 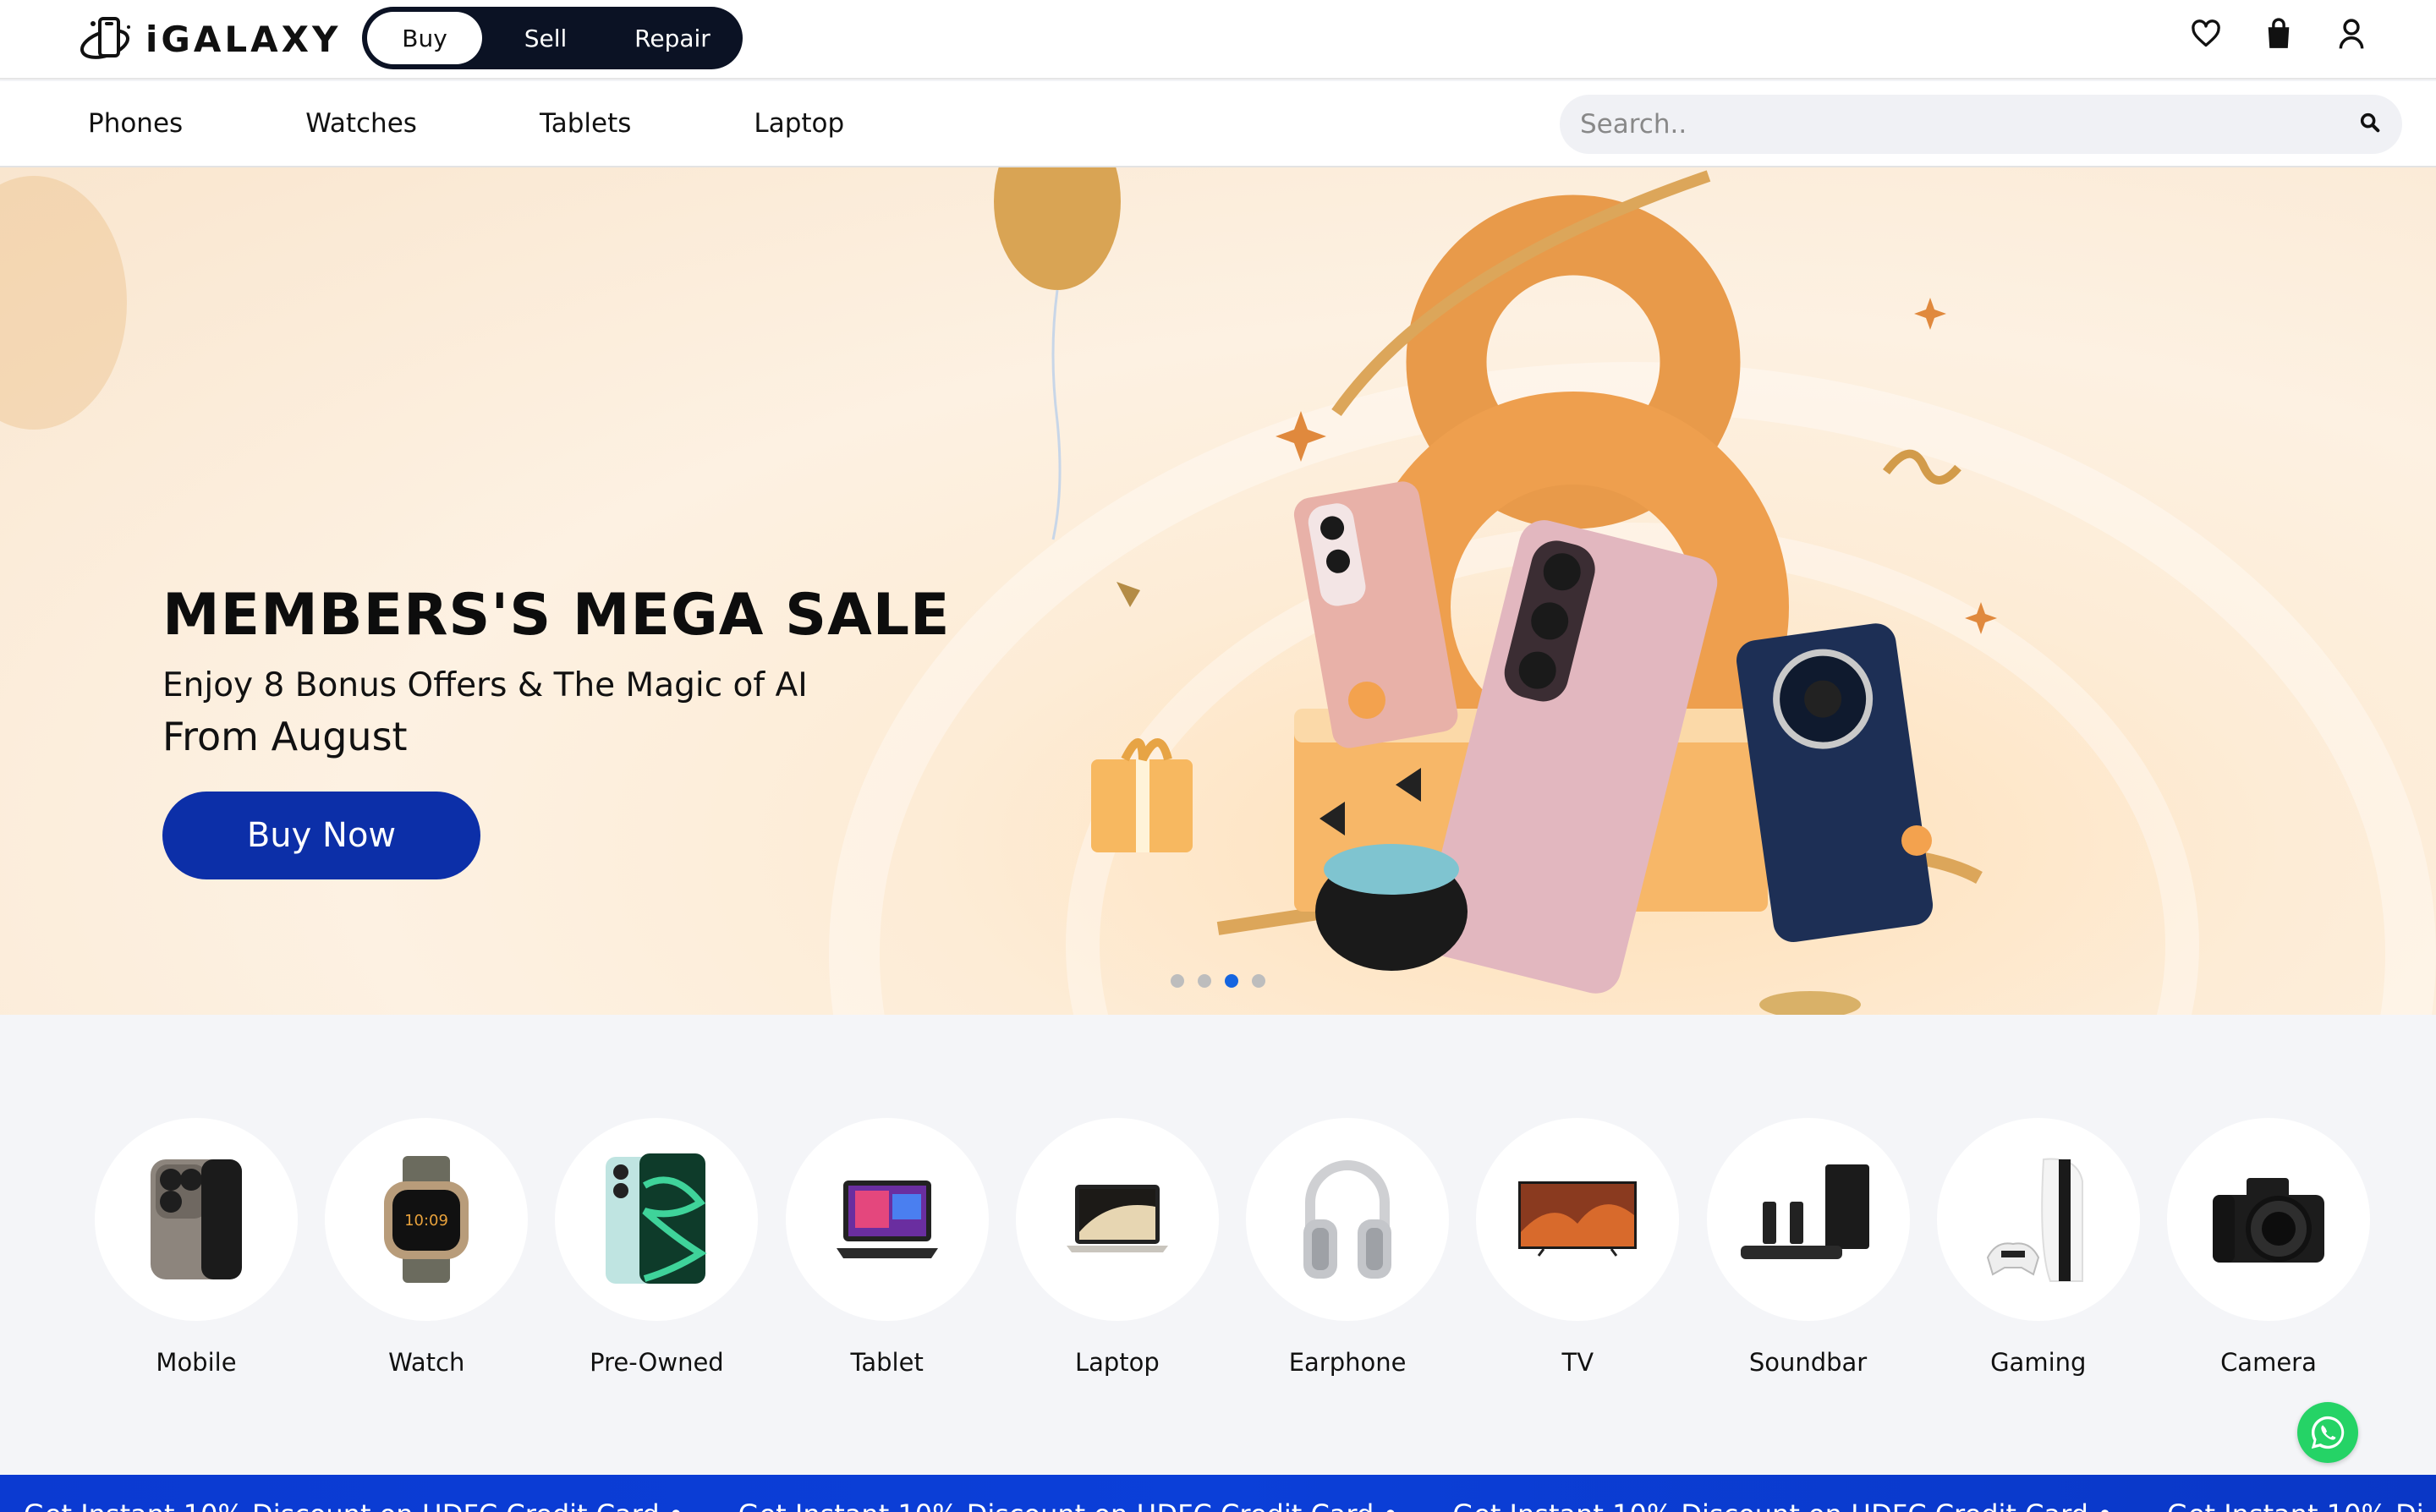 I want to click on category-pre-owned: Pre-Owned, so click(x=657, y=1247).